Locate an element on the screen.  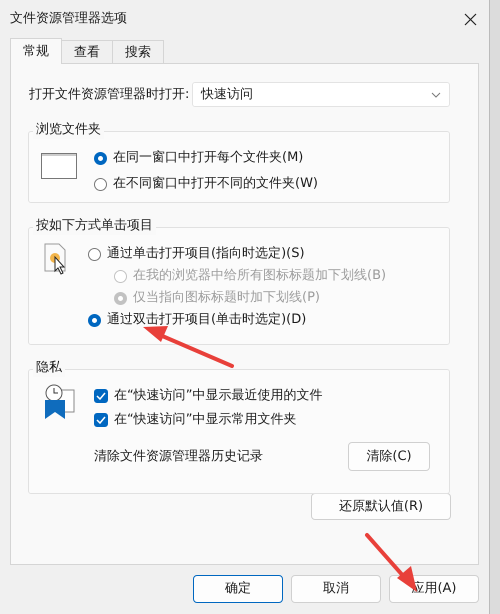
field-label: 打开文件资源管理器时打开: is located at coordinates (109, 95).